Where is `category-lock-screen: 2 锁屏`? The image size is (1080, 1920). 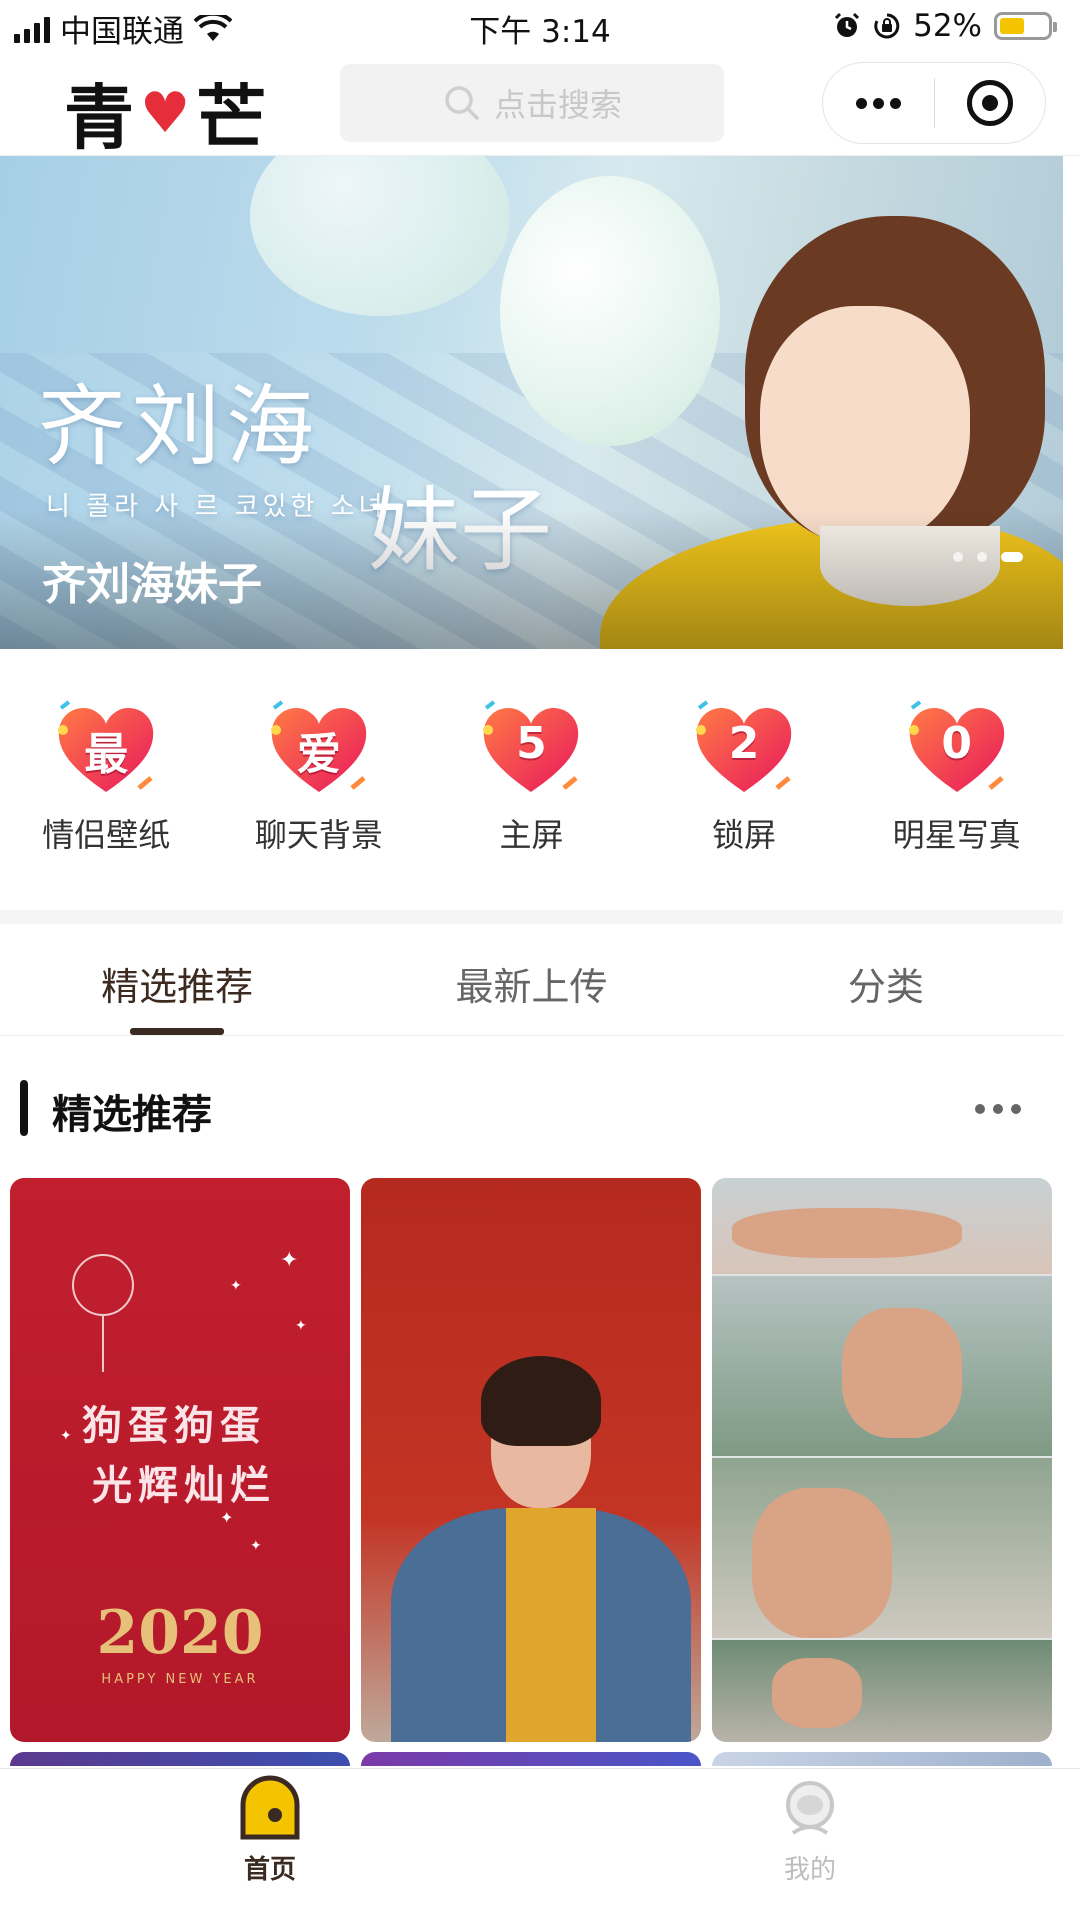 category-lock-screen: 2 锁屏 is located at coordinates (744, 795).